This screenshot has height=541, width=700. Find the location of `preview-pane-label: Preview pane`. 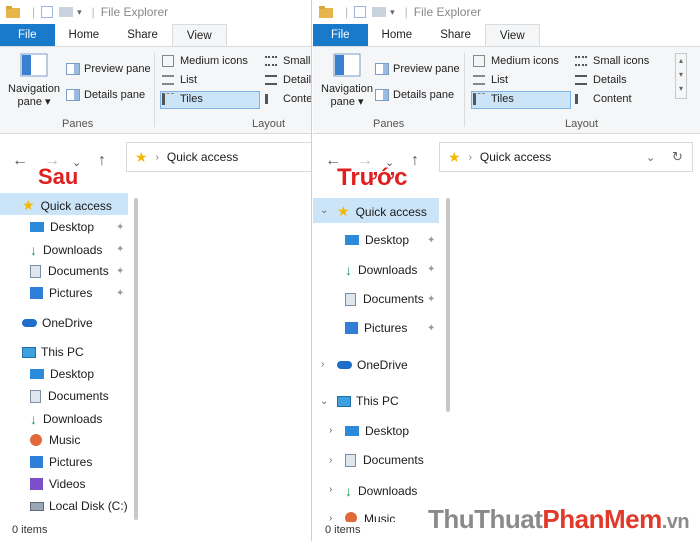

preview-pane-label: Preview pane is located at coordinates (117, 69).